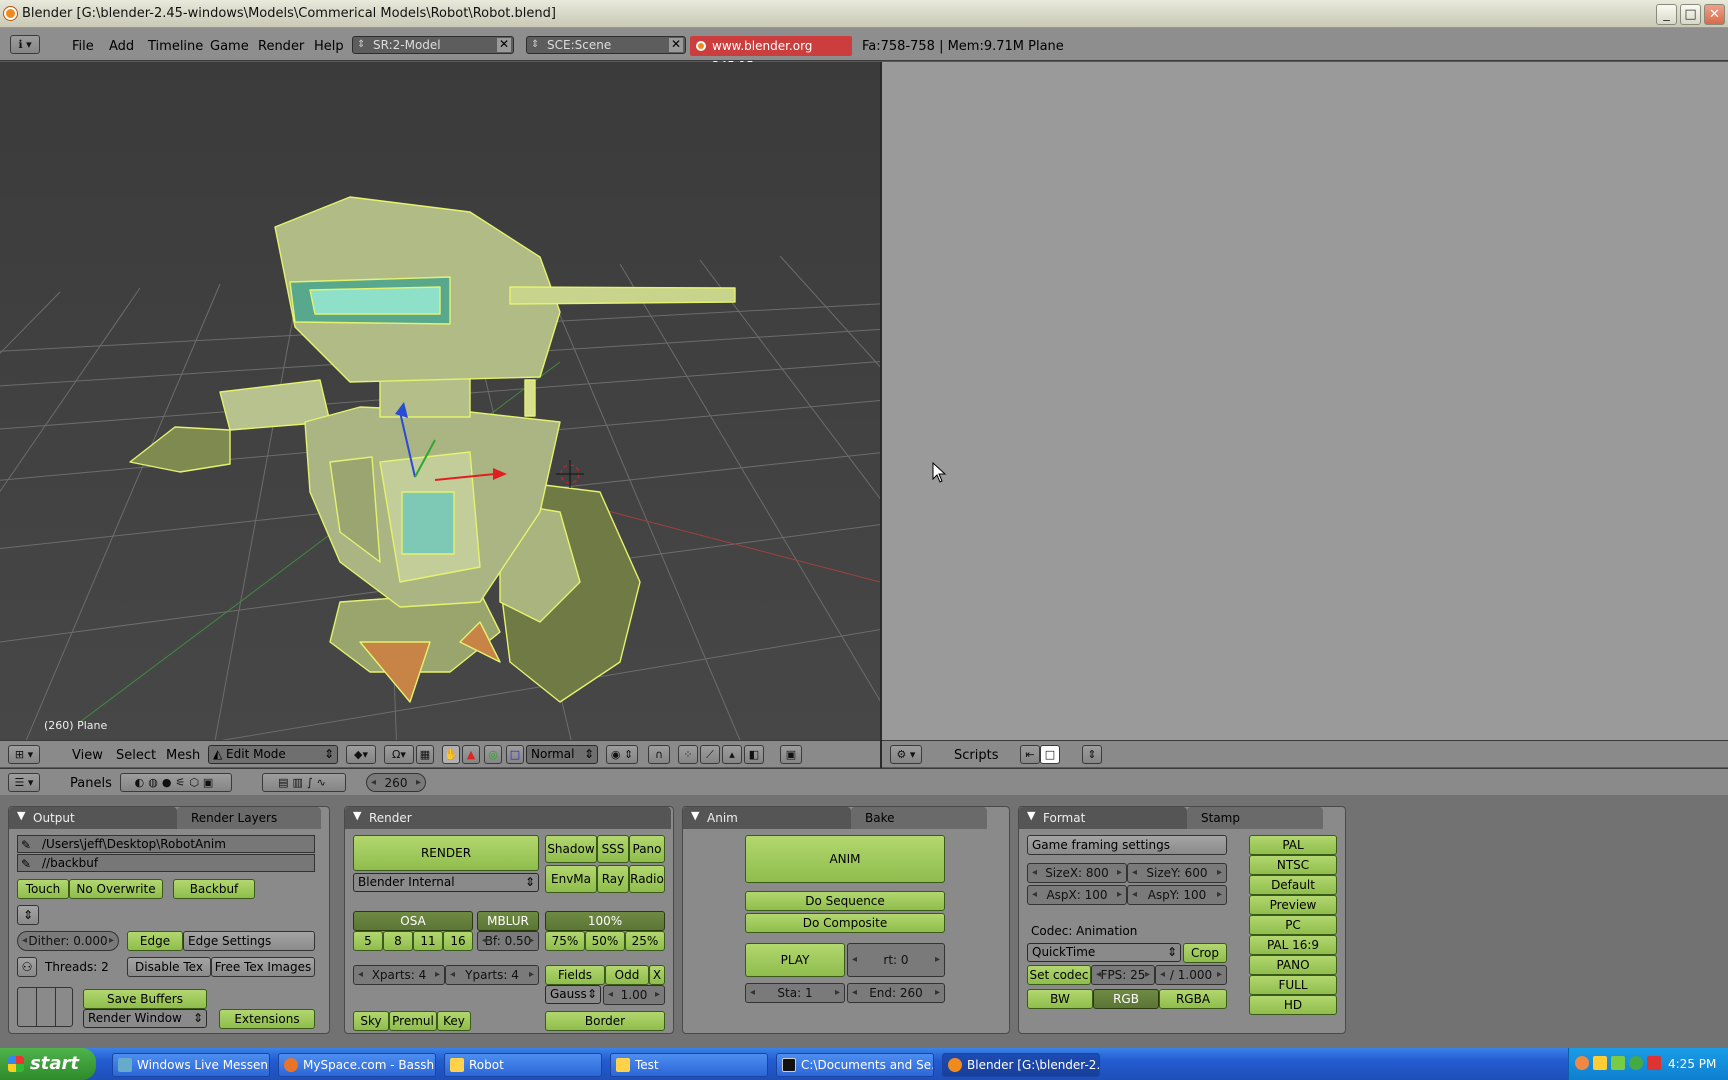 The height and width of the screenshot is (1080, 1728). What do you see at coordinates (26, 864) in the screenshot?
I see `folder-icon: ✎` at bounding box center [26, 864].